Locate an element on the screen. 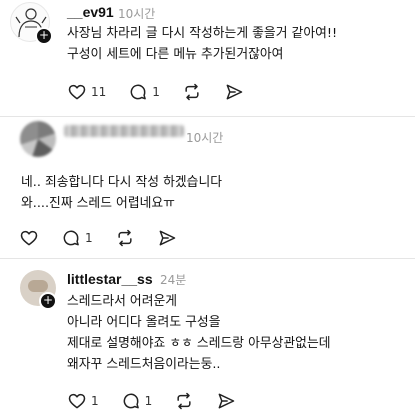  username-blurred is located at coordinates (124, 131).